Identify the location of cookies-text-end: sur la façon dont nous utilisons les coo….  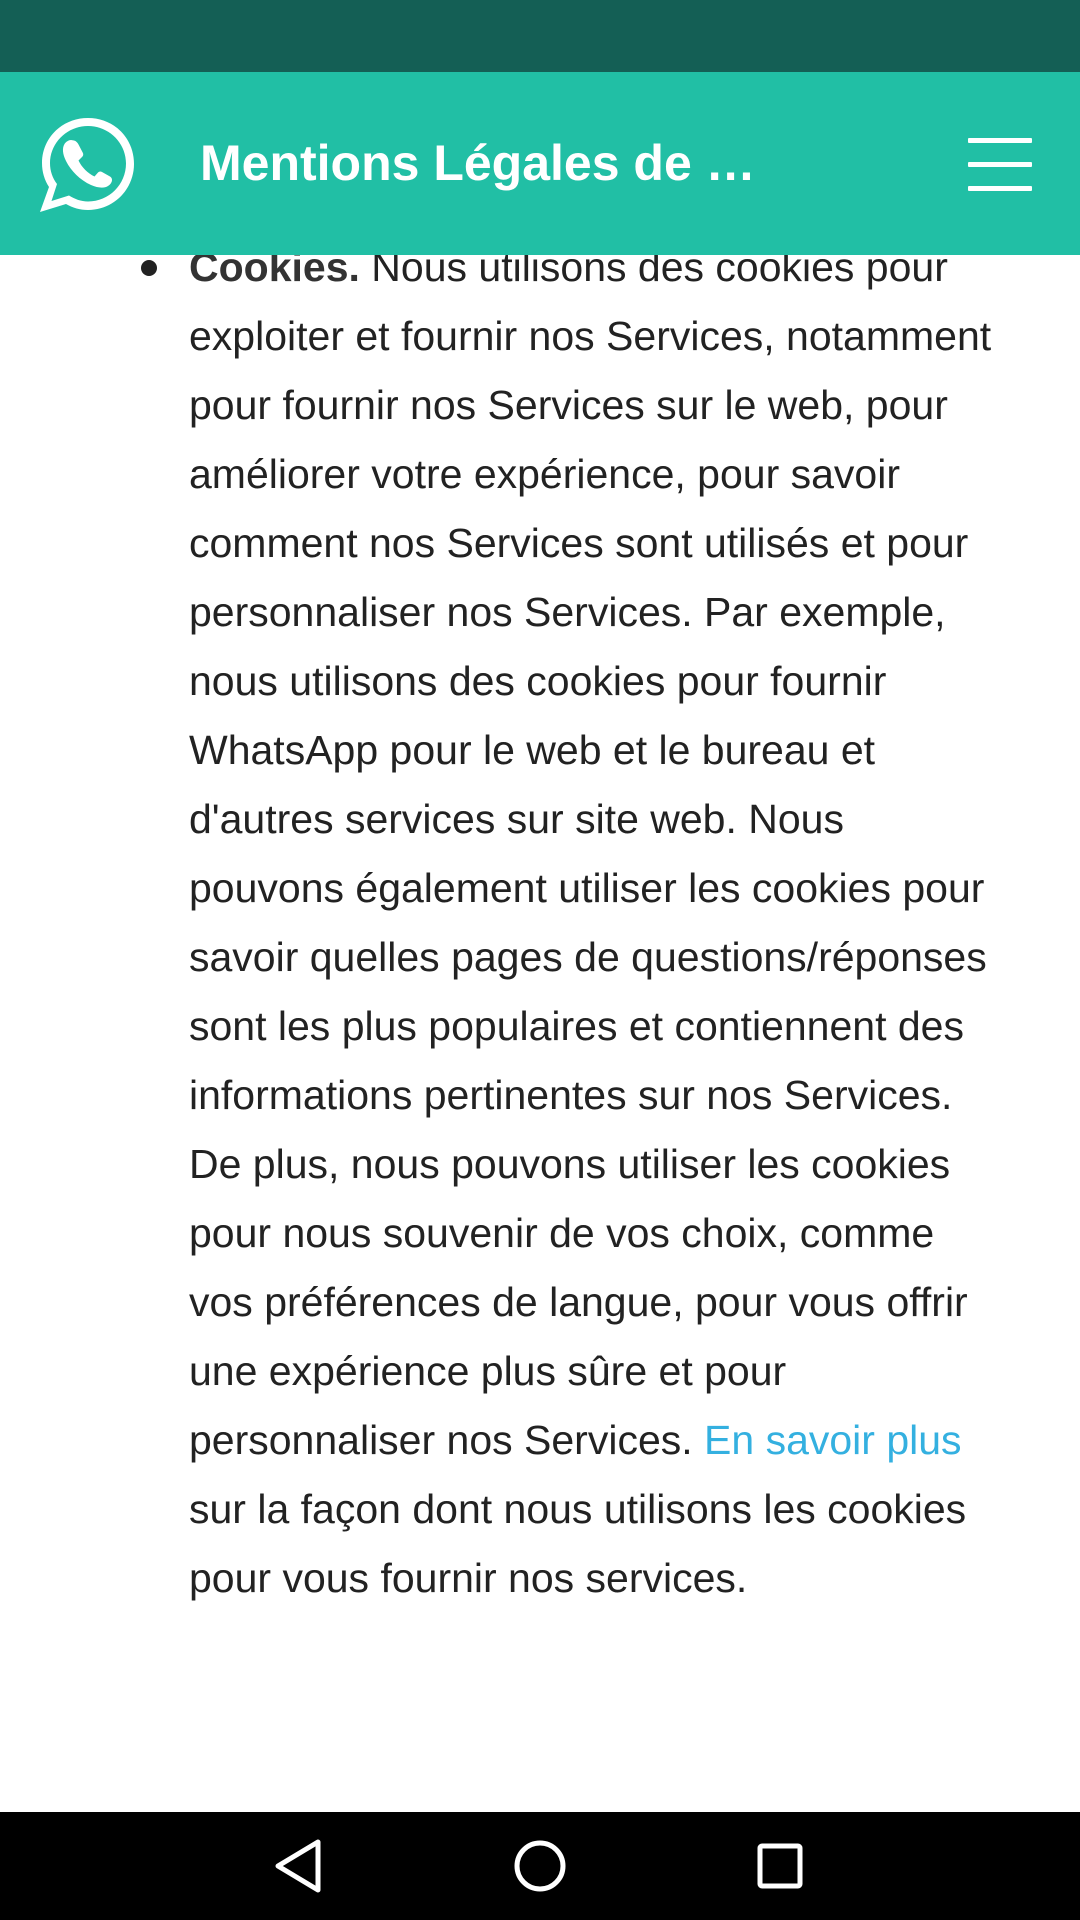
(578, 1543).